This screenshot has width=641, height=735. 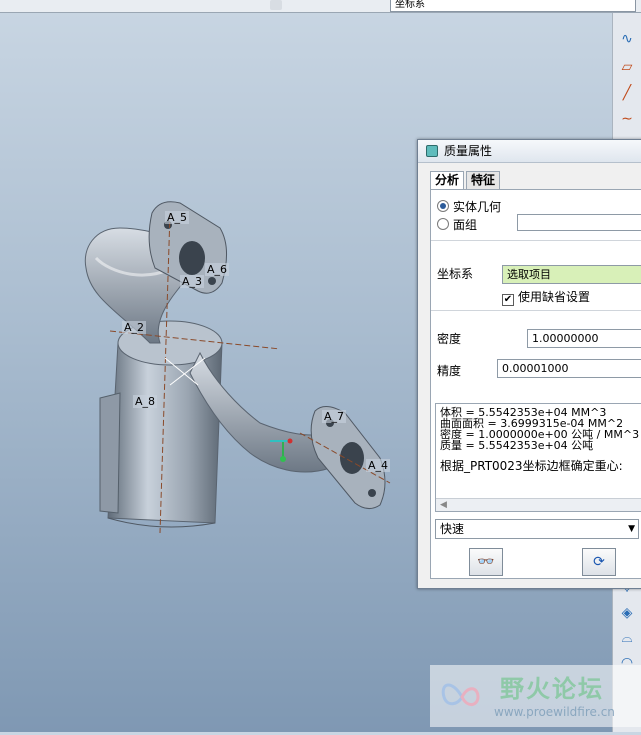 I want to click on datum-label-a7: A_7, so click(x=334, y=416).